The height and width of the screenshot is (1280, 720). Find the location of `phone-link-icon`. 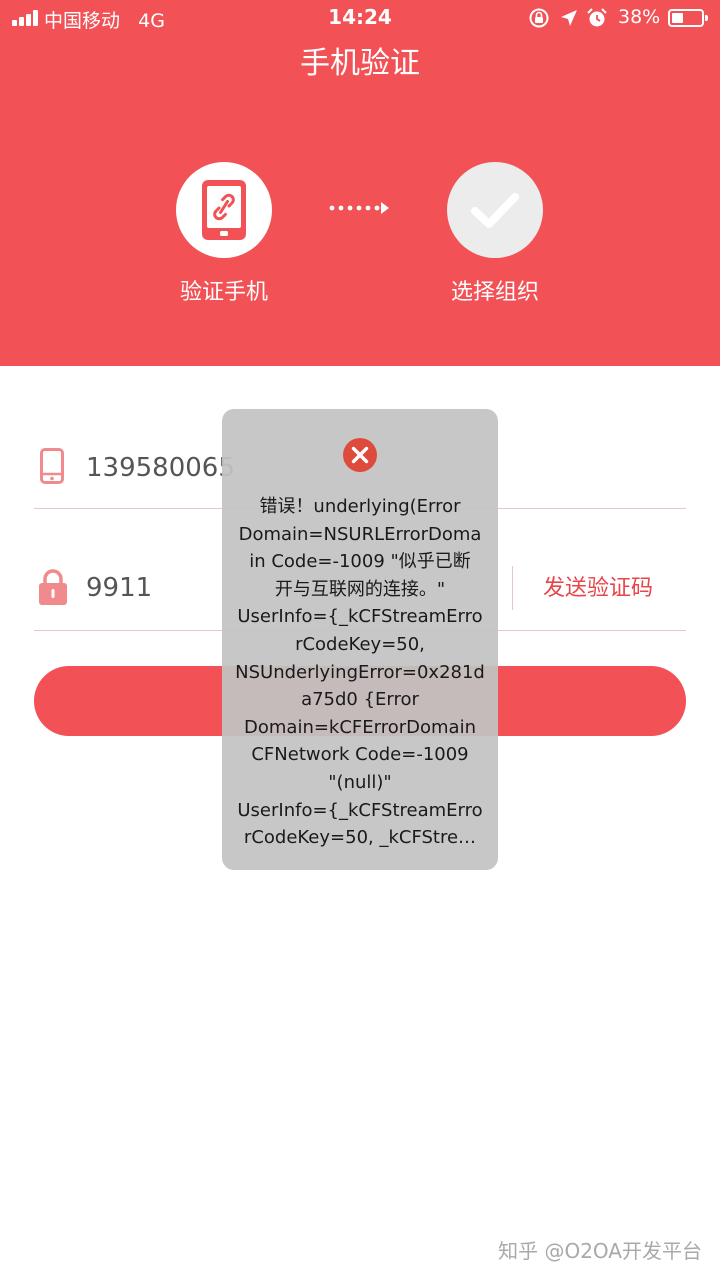

phone-link-icon is located at coordinates (224, 210).